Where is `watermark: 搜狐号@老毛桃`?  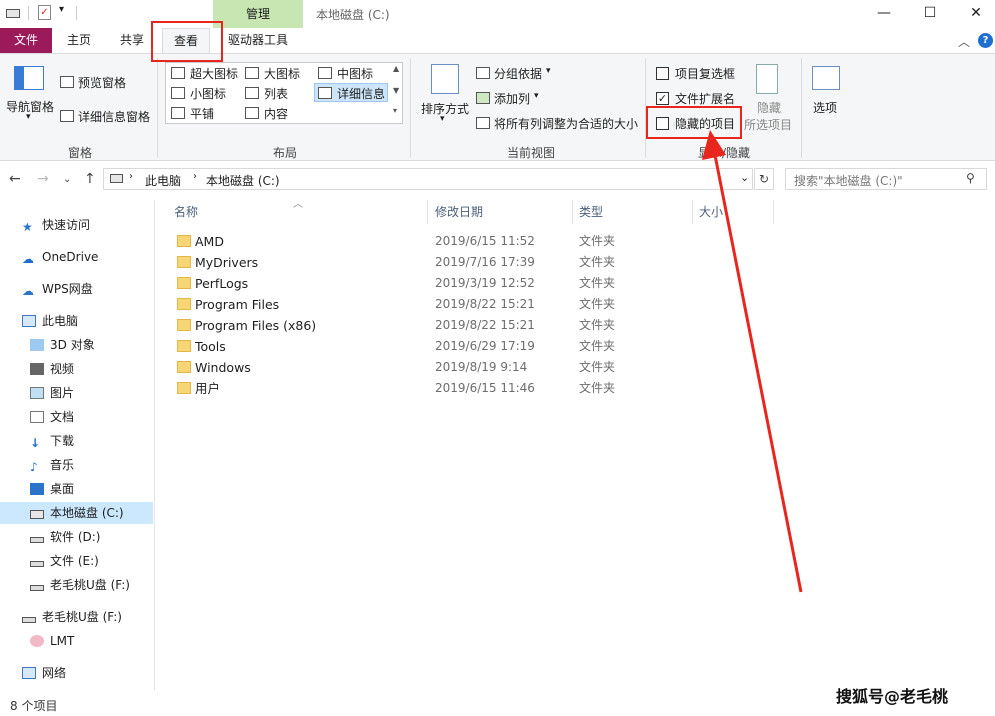 watermark: 搜狐号@老毛桃 is located at coordinates (892, 696).